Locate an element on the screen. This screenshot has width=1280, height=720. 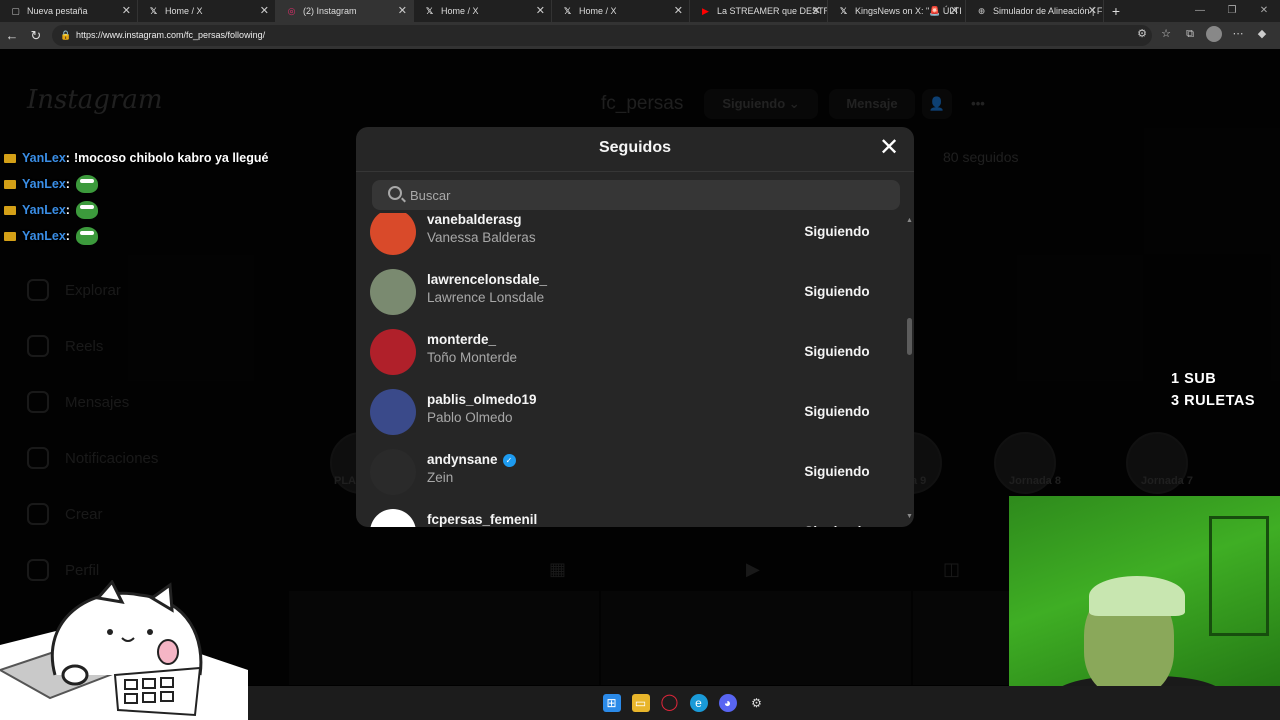
copilot-icon: ◆ is located at coordinates (1262, 34).